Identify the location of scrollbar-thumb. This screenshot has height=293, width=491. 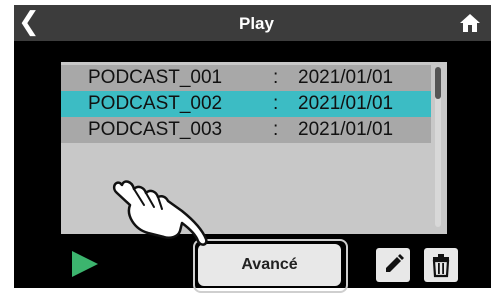
(438, 83).